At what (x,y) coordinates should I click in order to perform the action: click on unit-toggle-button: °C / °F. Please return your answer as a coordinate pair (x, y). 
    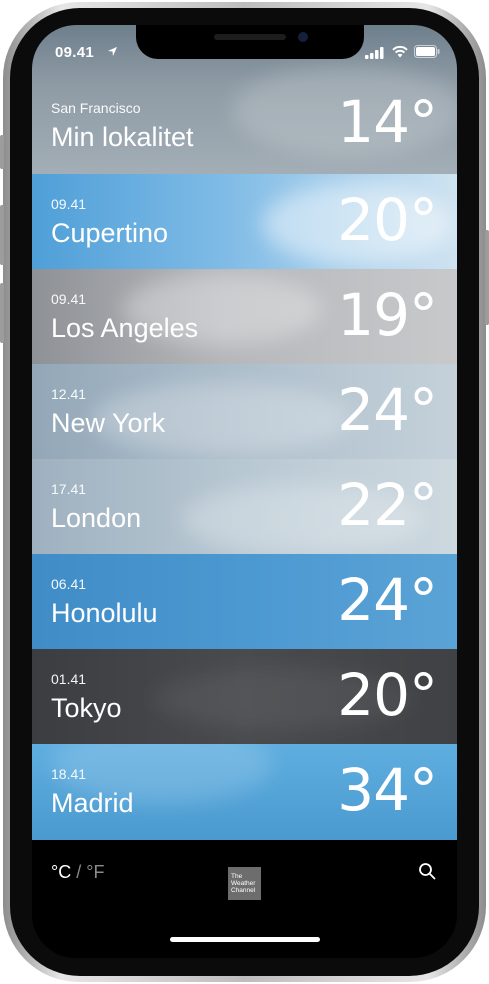
    Looking at the image, I should click on (77, 872).